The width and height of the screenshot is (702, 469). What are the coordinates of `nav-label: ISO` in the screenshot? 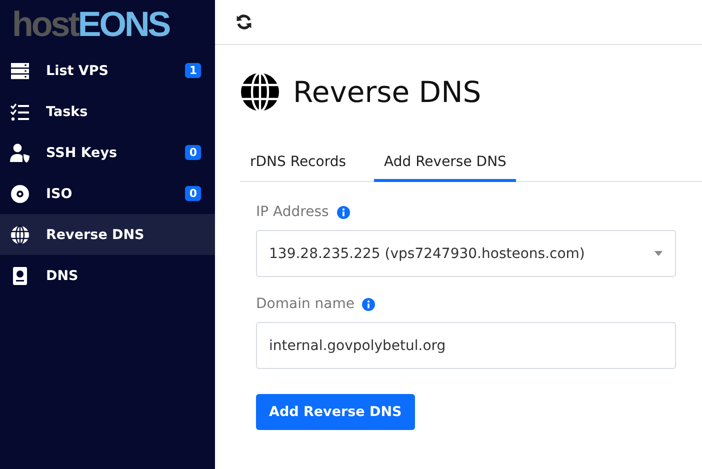 It's located at (60, 194).